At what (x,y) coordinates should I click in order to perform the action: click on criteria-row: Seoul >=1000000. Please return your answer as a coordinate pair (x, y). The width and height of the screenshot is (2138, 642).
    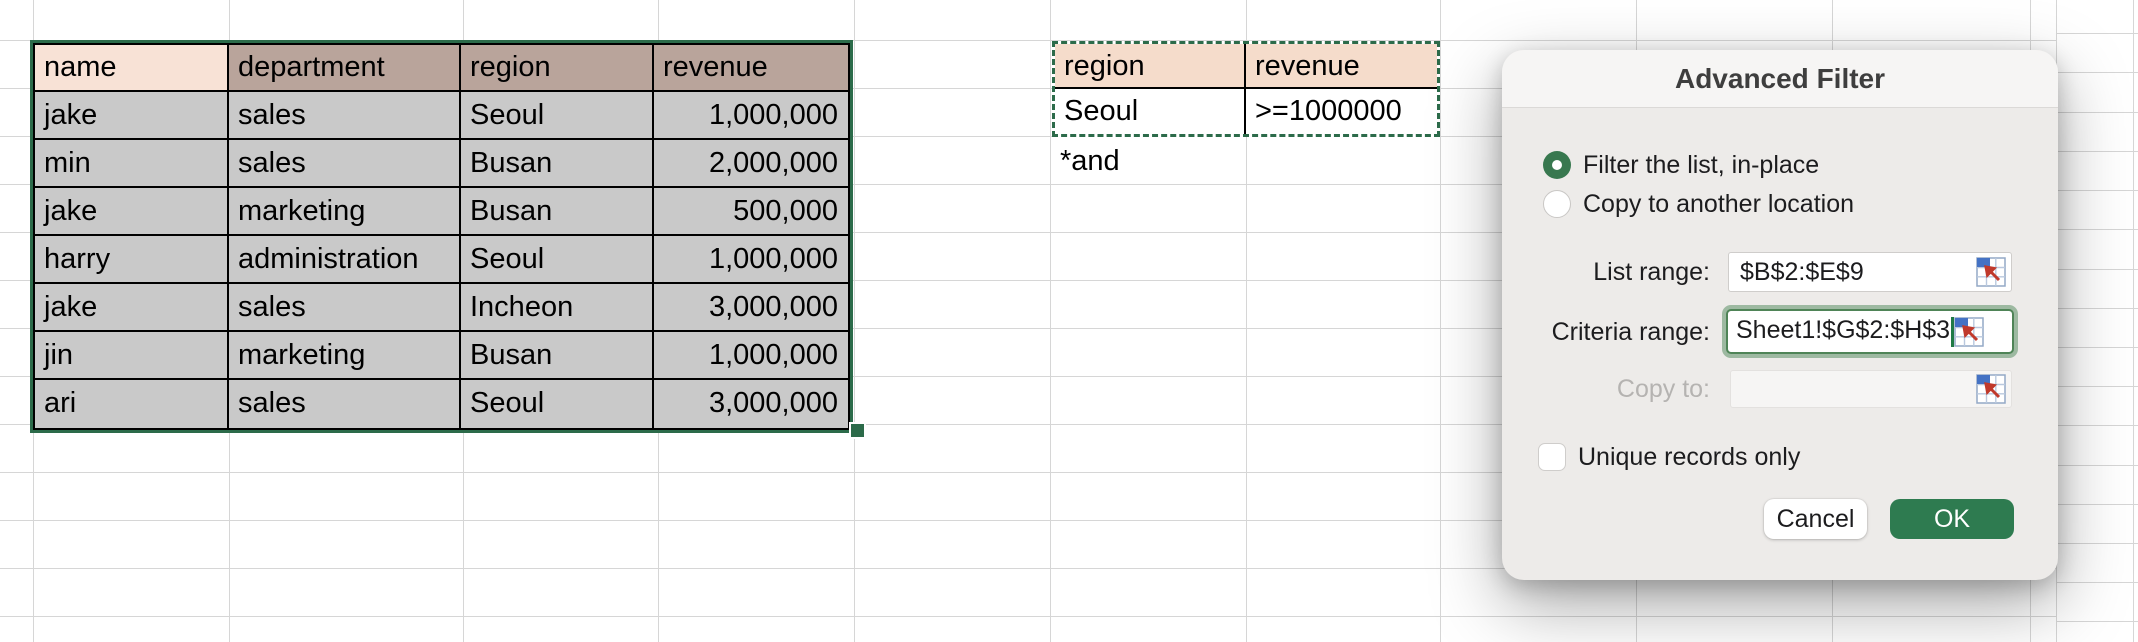
    Looking at the image, I should click on (1246, 111).